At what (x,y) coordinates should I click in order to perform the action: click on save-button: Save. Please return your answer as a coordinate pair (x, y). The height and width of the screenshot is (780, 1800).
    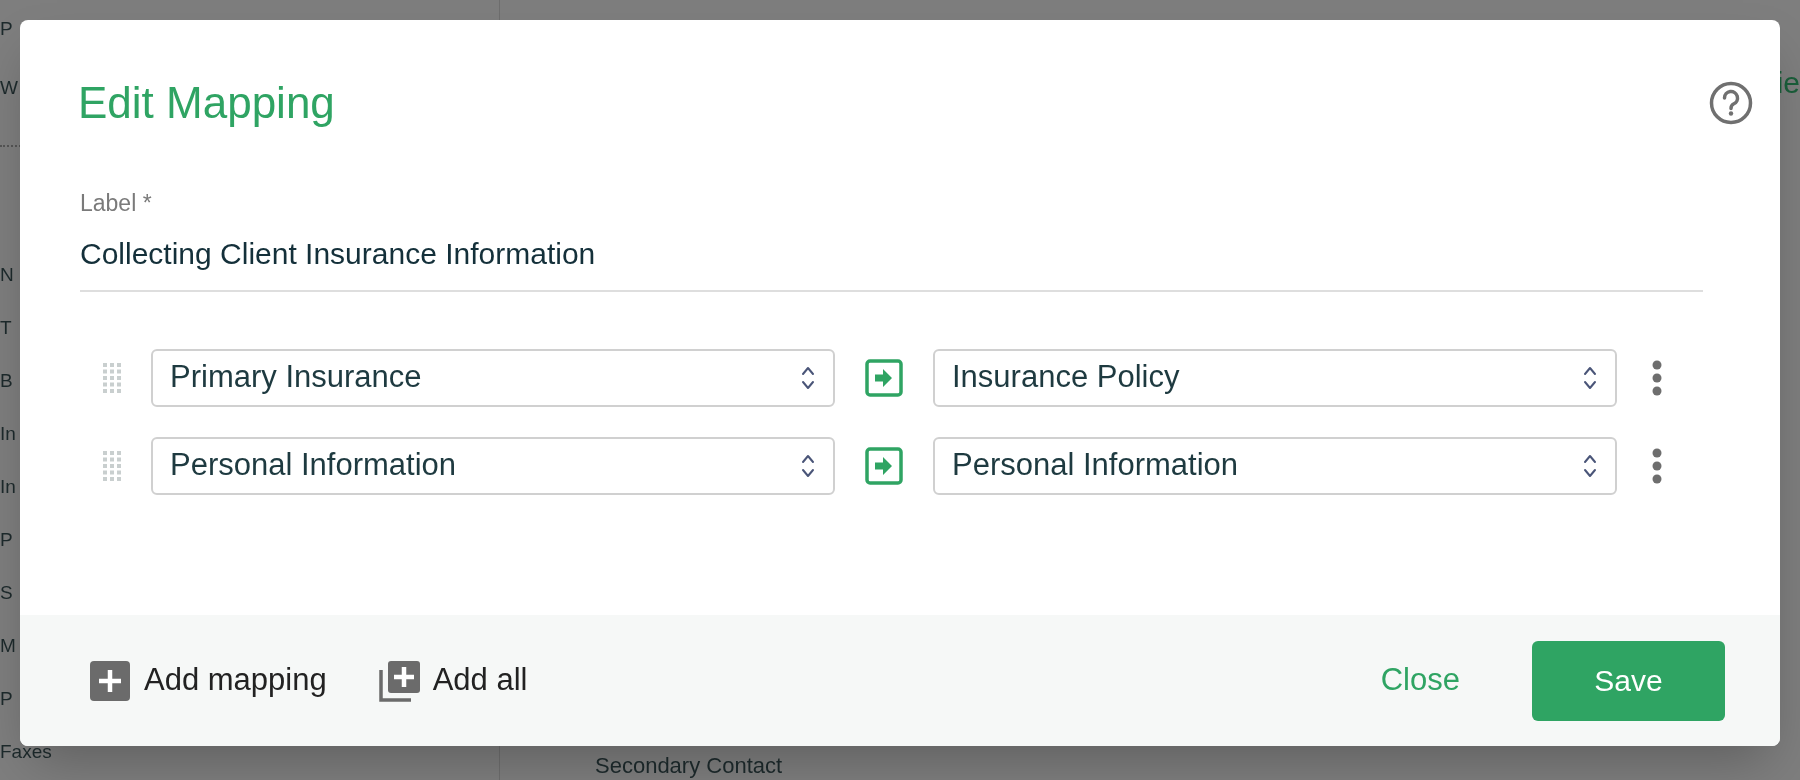
    Looking at the image, I should click on (1628, 680).